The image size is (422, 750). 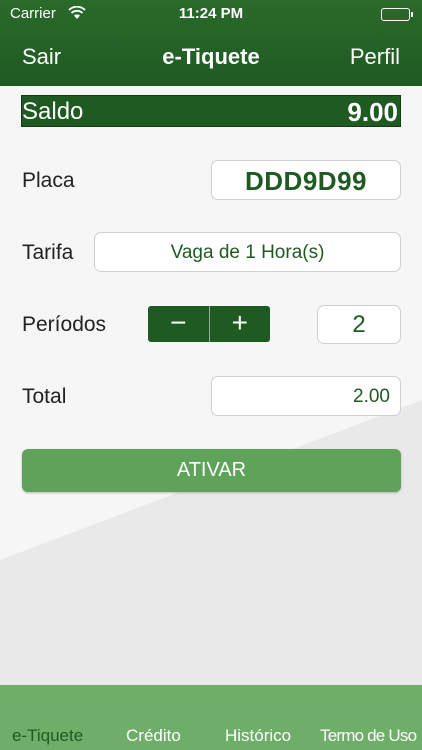 What do you see at coordinates (211, 56) in the screenshot?
I see `nav-bar: Sair e-Tiquete Perfil` at bounding box center [211, 56].